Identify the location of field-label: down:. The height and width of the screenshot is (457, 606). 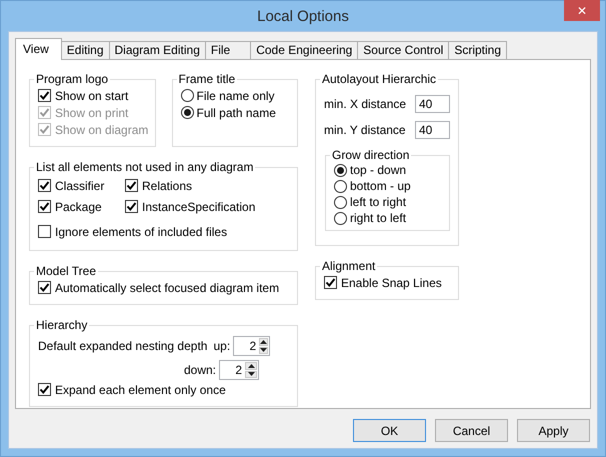
(200, 370).